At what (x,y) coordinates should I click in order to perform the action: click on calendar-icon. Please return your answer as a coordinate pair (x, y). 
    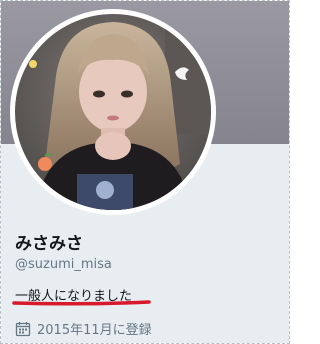
    Looking at the image, I should click on (23, 328).